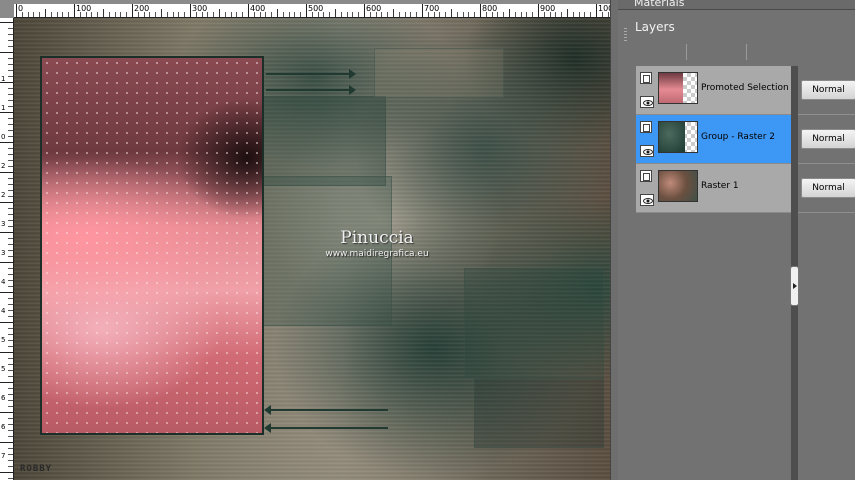 The width and height of the screenshot is (855, 480). Describe the element at coordinates (3, 311) in the screenshot. I see `ruler-label: 4` at that location.